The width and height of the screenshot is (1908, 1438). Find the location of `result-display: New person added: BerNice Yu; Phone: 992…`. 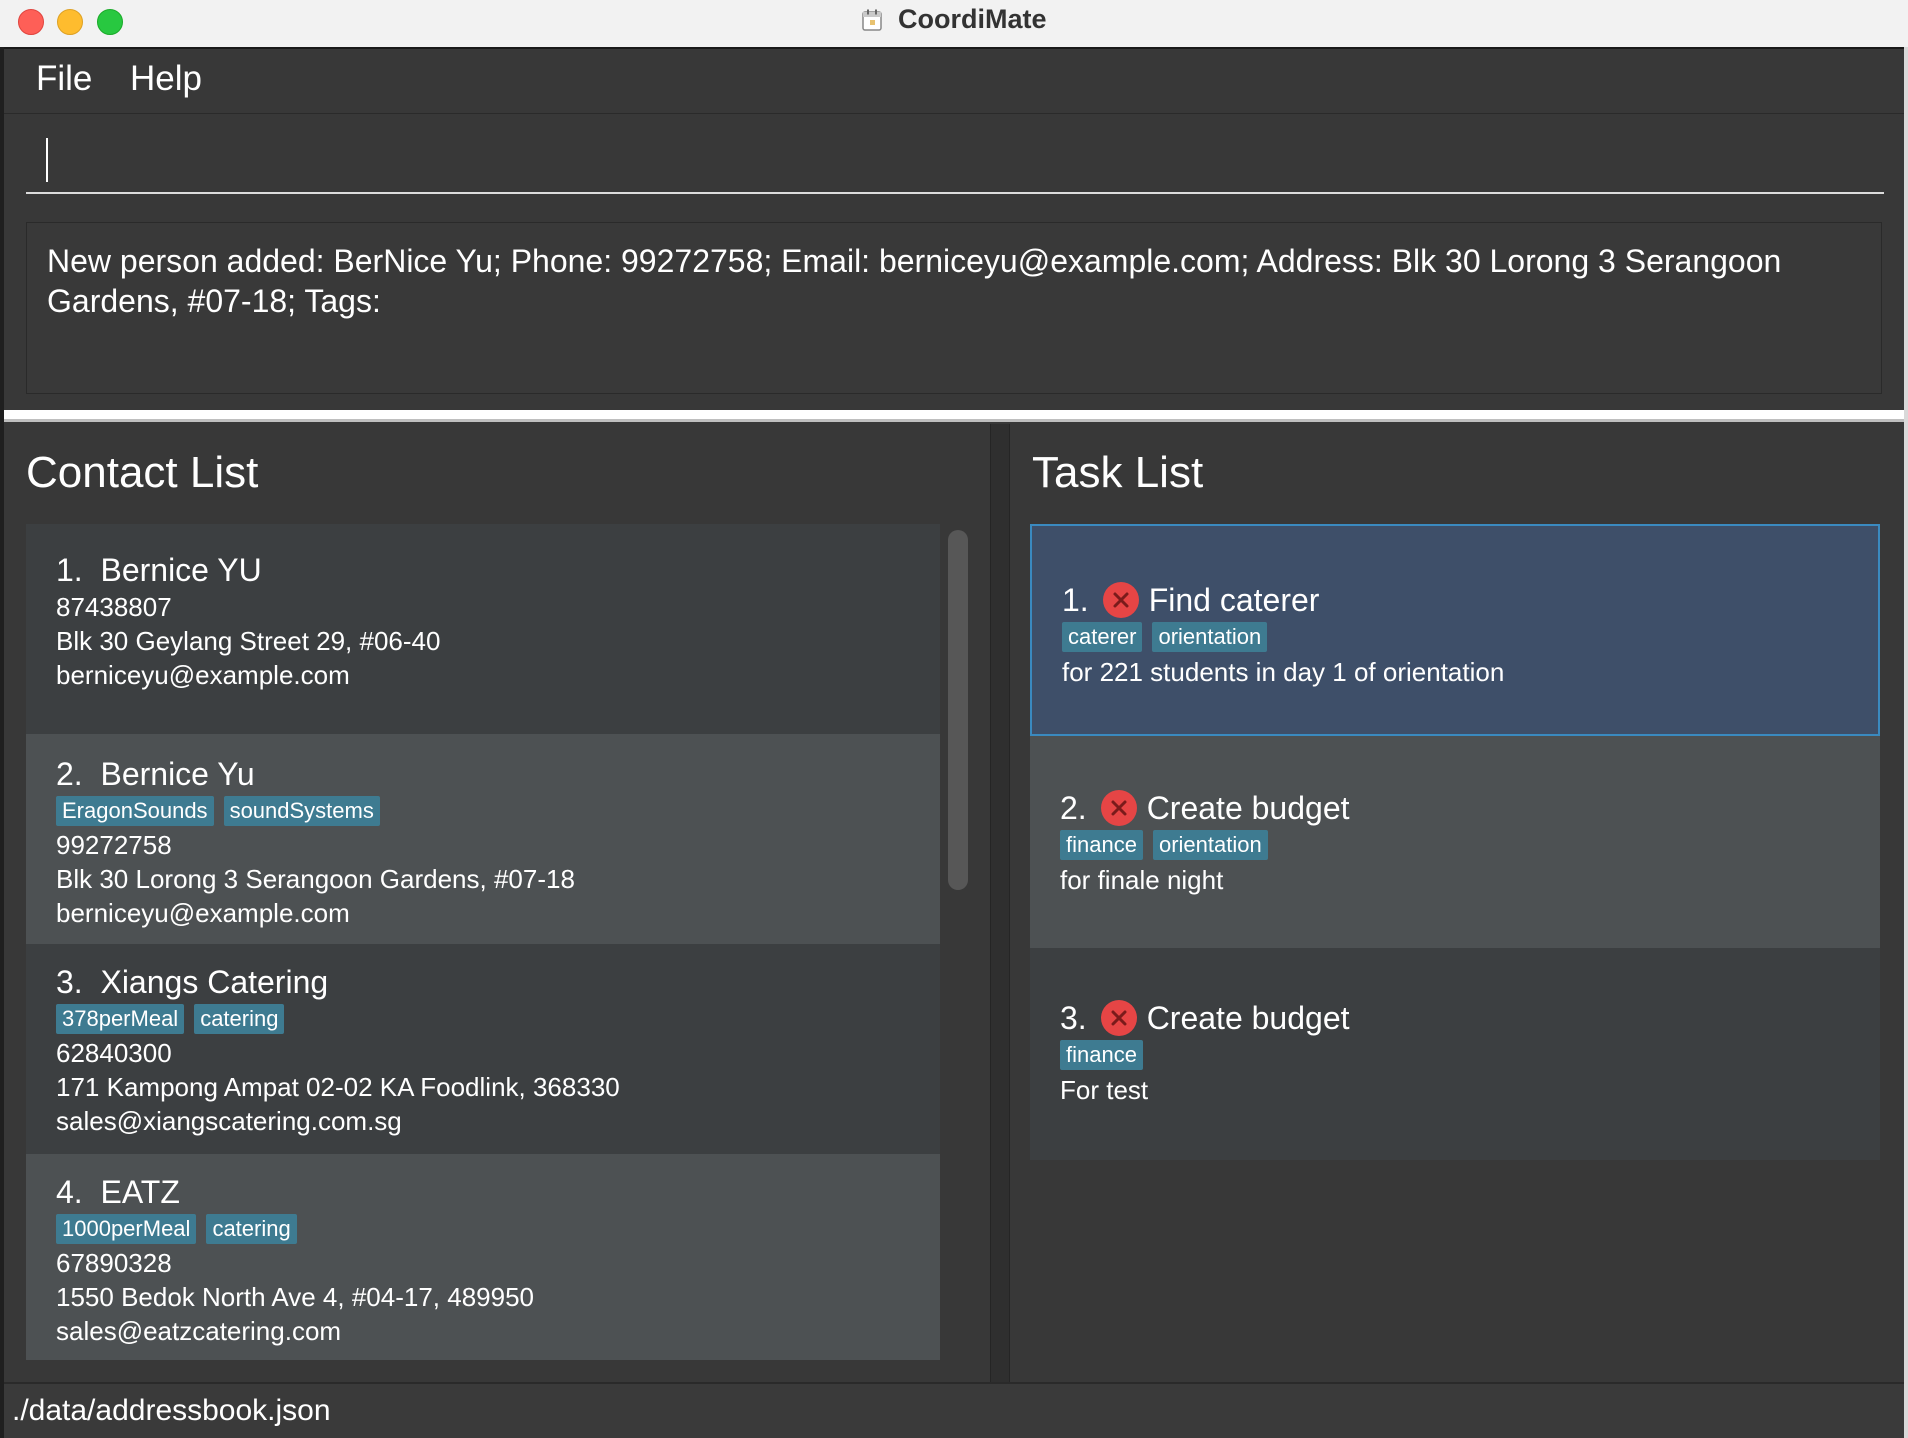

result-display: New person added: BerNice Yu; Phone: 992… is located at coordinates (954, 308).